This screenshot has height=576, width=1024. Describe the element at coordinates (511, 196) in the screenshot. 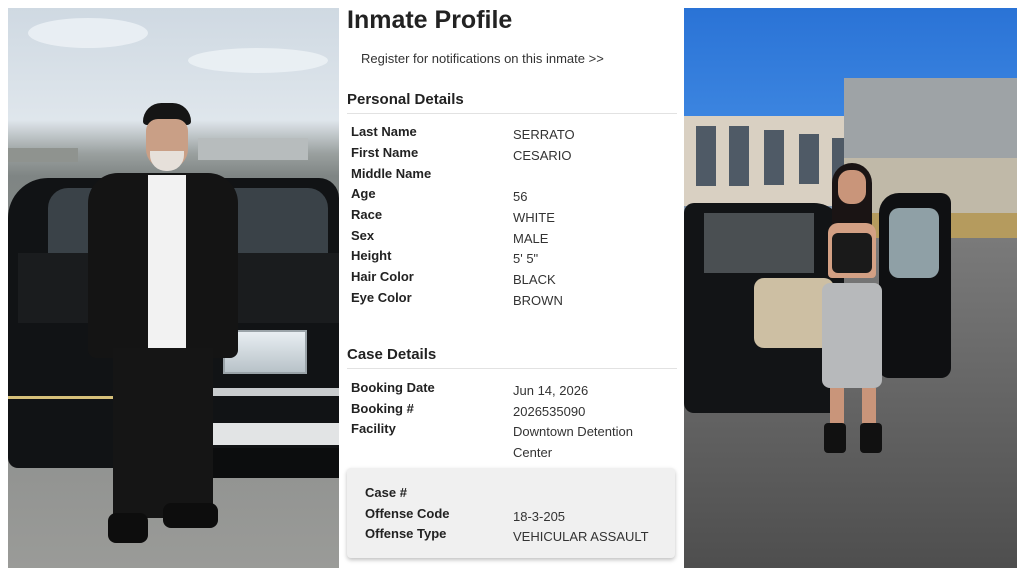

I see `field-age: Age 56` at that location.